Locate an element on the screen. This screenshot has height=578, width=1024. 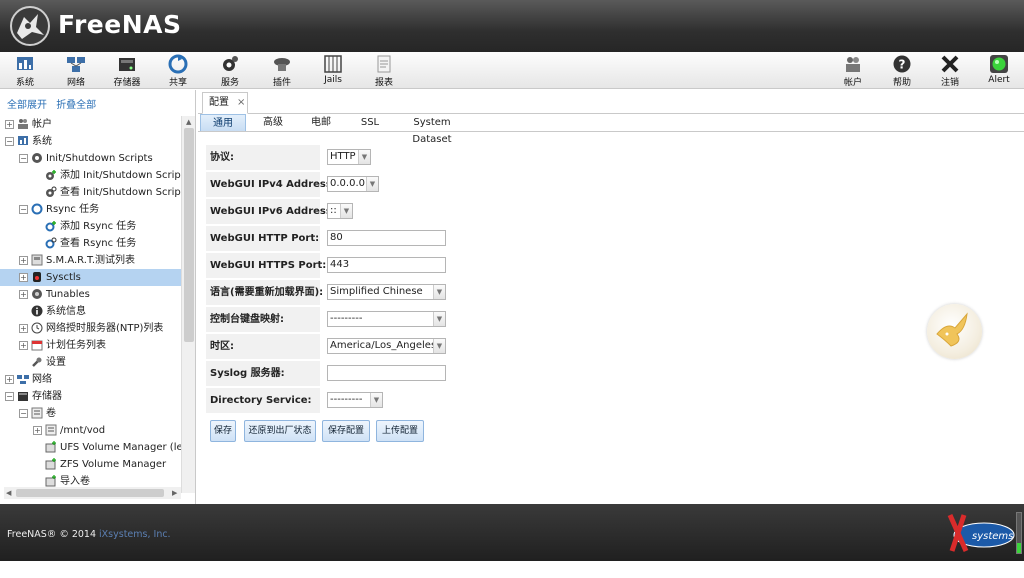
tree-vertical-scrollbar: ▲ is located at coordinates (188, 304).